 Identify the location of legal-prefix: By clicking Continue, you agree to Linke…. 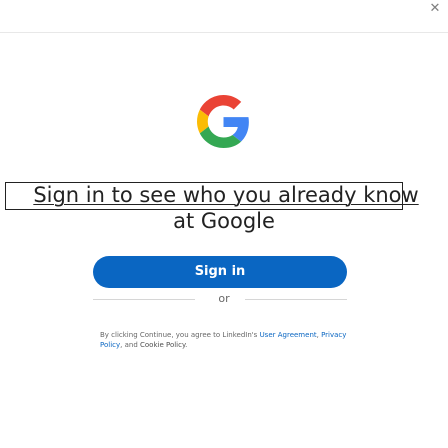
(180, 335).